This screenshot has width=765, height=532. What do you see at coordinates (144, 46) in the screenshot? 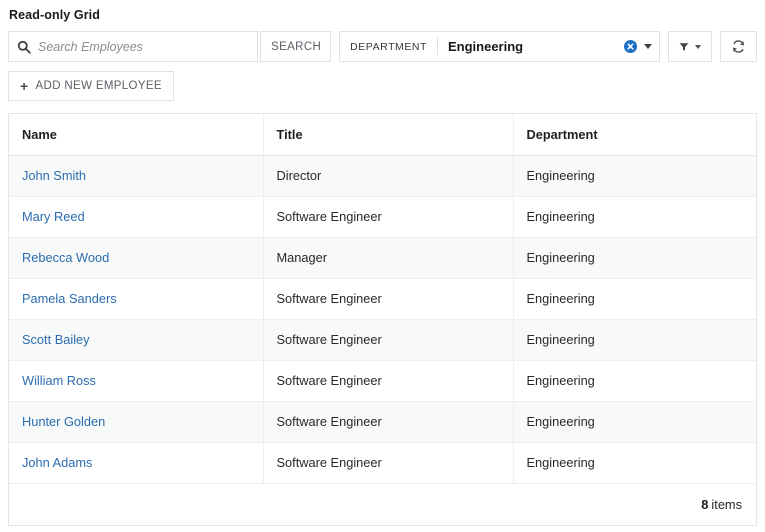
I see `search-input` at bounding box center [144, 46].